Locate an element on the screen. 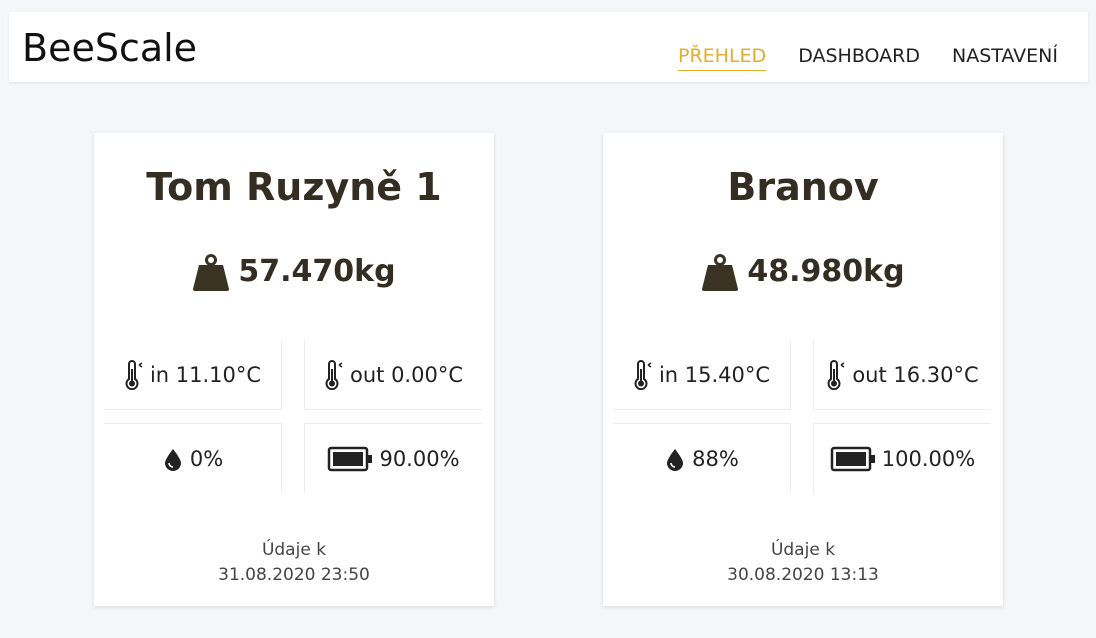 The width and height of the screenshot is (1096, 638). nav-item-prehled: PŘEHLED is located at coordinates (722, 58).